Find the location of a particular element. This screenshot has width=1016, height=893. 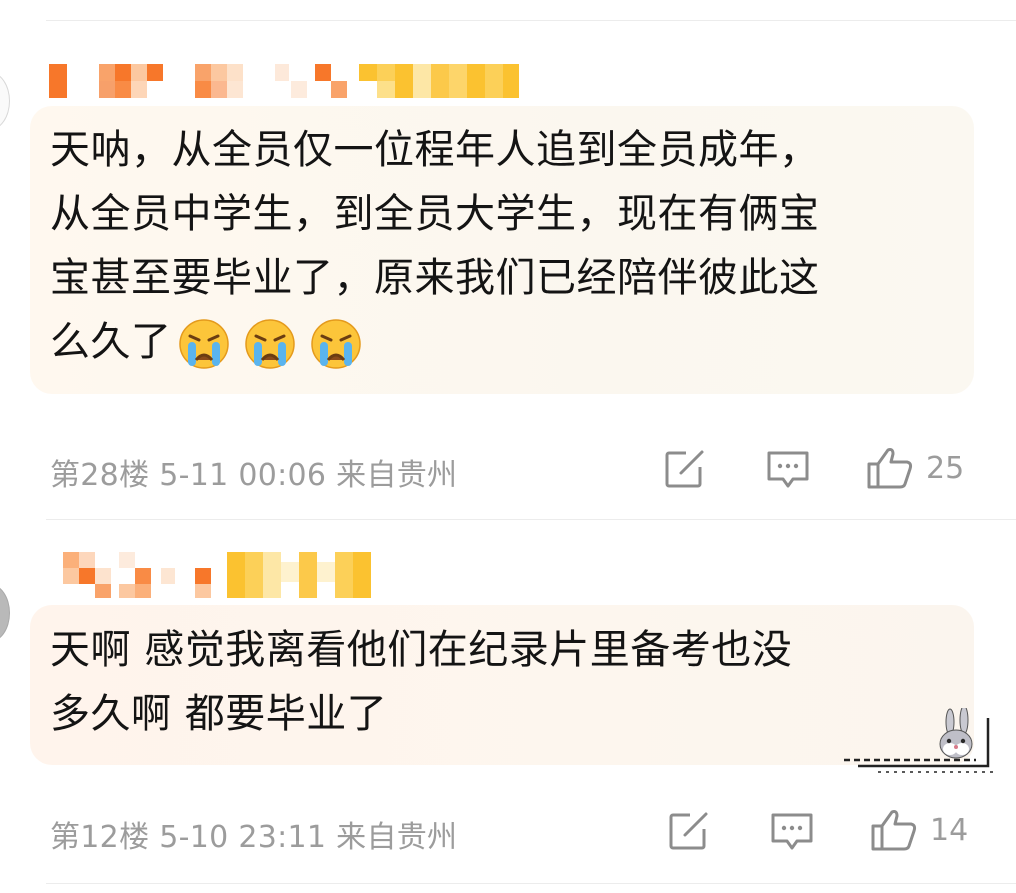

like-button: 14 is located at coordinates (919, 830).